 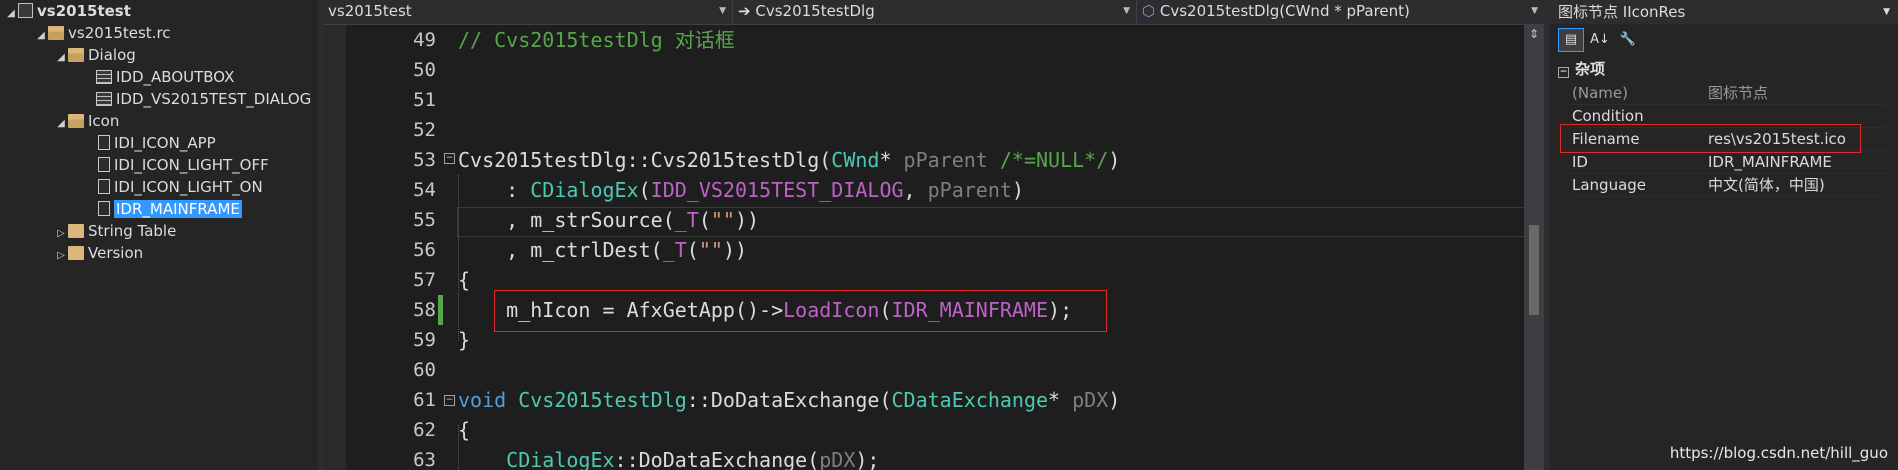 I want to click on line-number: 57, so click(x=424, y=280).